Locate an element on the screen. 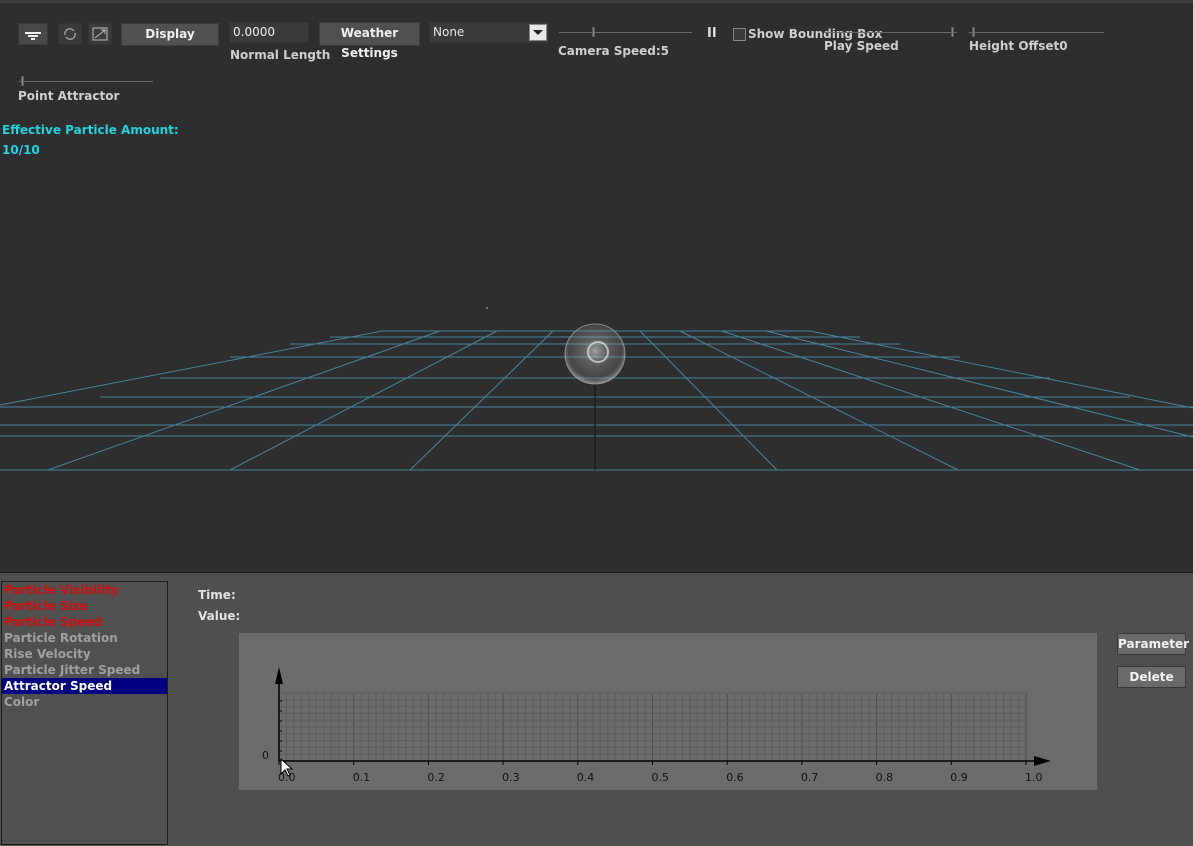 The width and height of the screenshot is (1193, 846). list-item: Particle Jitter Speed is located at coordinates (84, 670).